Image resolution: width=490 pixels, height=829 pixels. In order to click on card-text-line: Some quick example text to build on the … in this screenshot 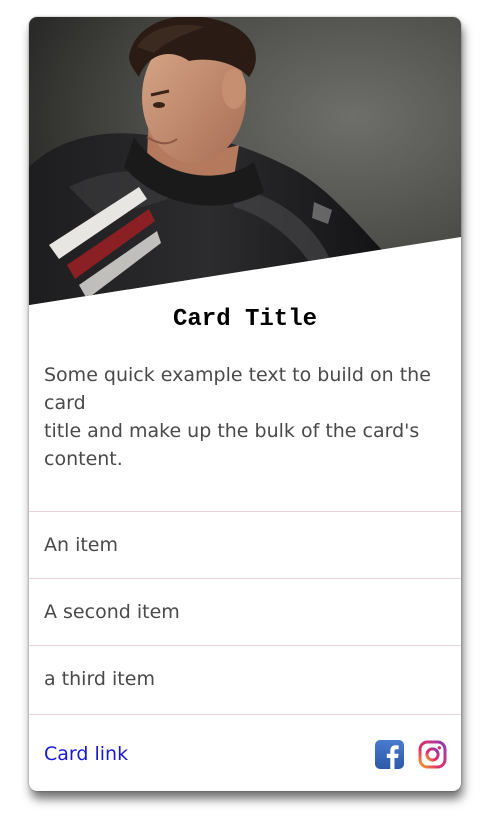, I will do `click(237, 389)`.